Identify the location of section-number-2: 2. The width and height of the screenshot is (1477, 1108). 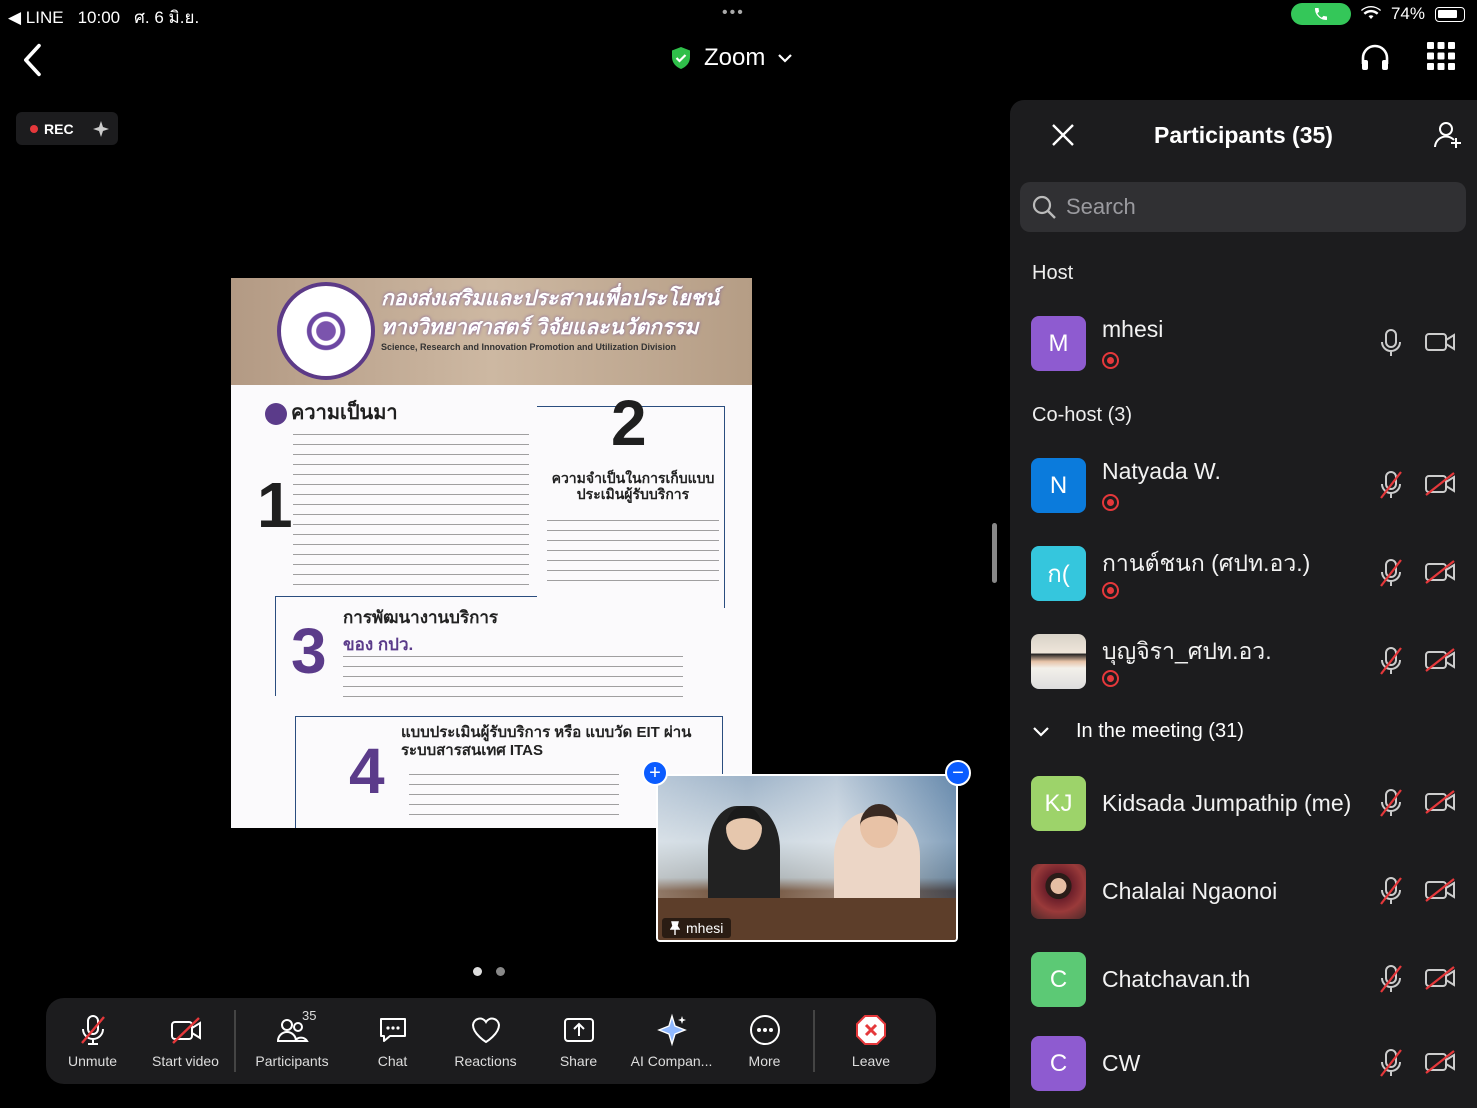
(629, 423).